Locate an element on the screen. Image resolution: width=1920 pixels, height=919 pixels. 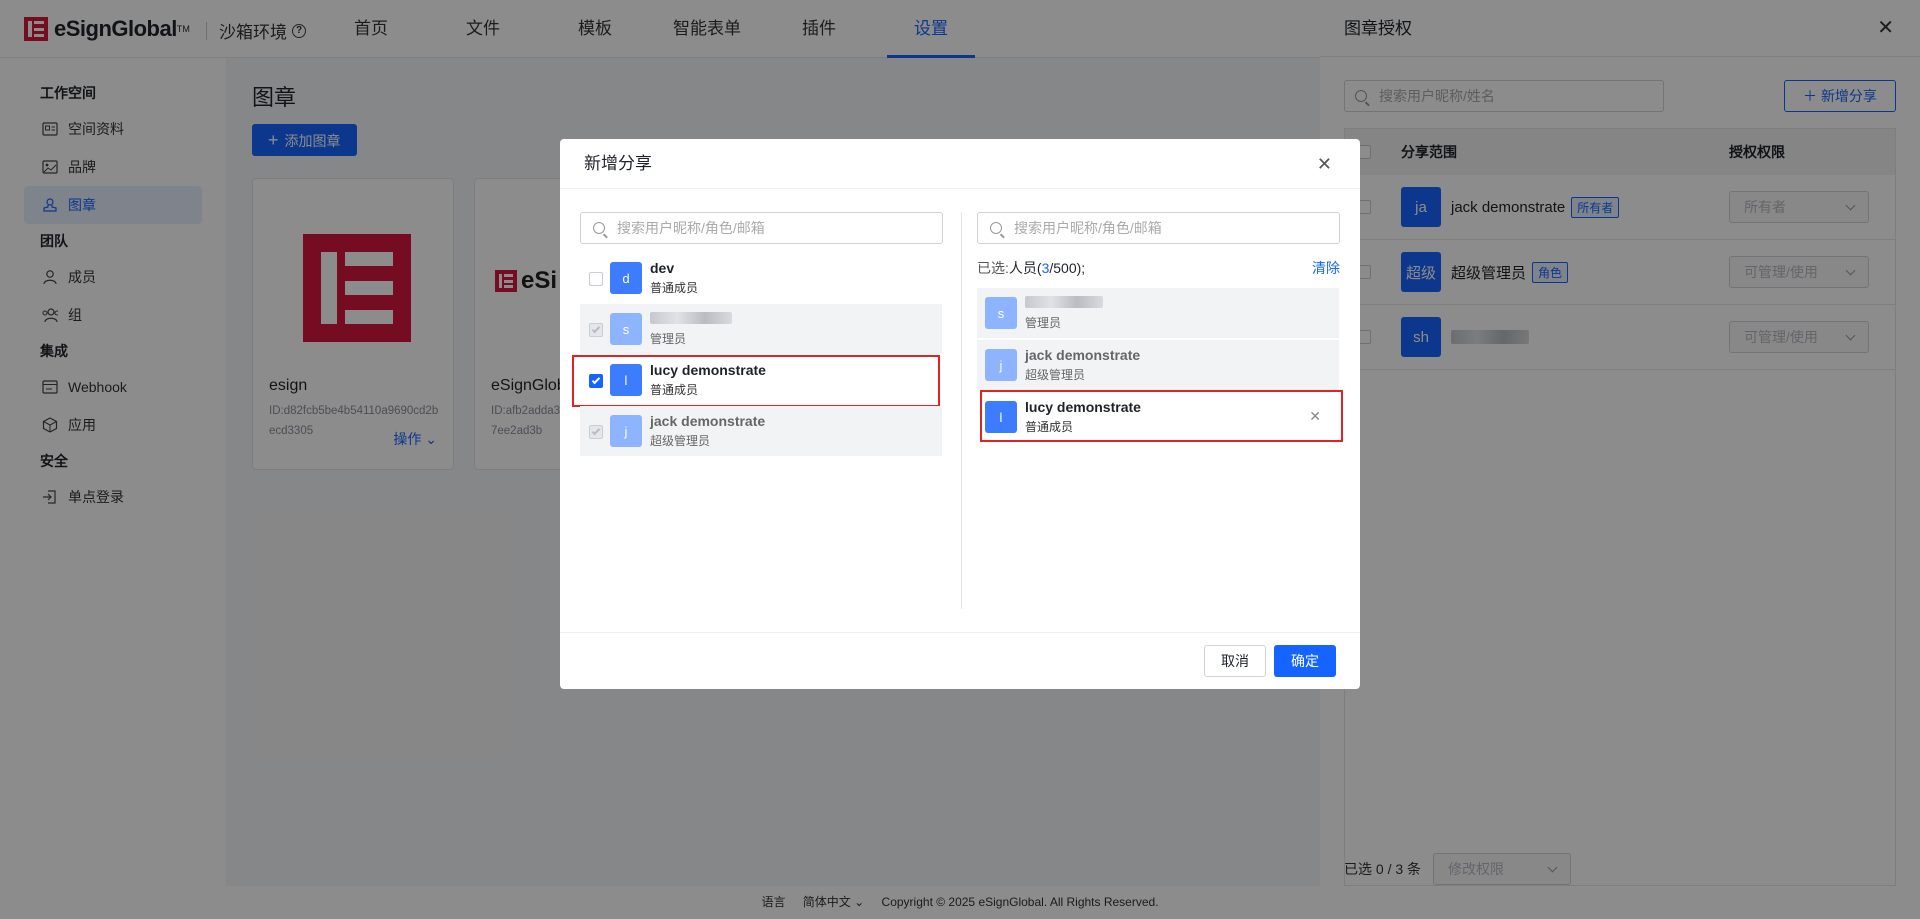
member-checkbox is located at coordinates (596, 279).